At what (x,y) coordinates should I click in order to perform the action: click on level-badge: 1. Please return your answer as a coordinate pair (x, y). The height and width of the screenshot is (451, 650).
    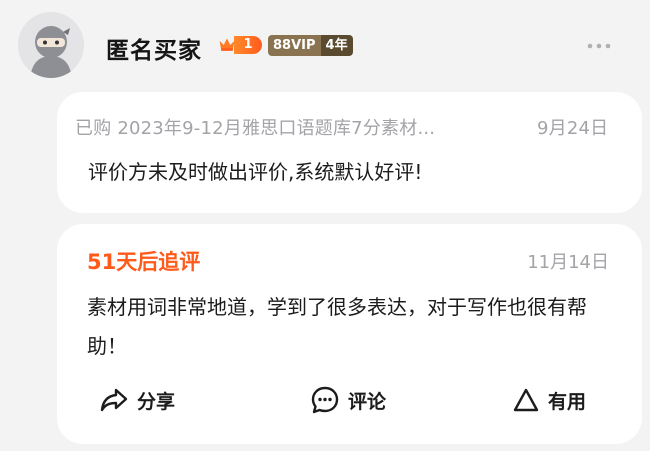
    Looking at the image, I should click on (240, 45).